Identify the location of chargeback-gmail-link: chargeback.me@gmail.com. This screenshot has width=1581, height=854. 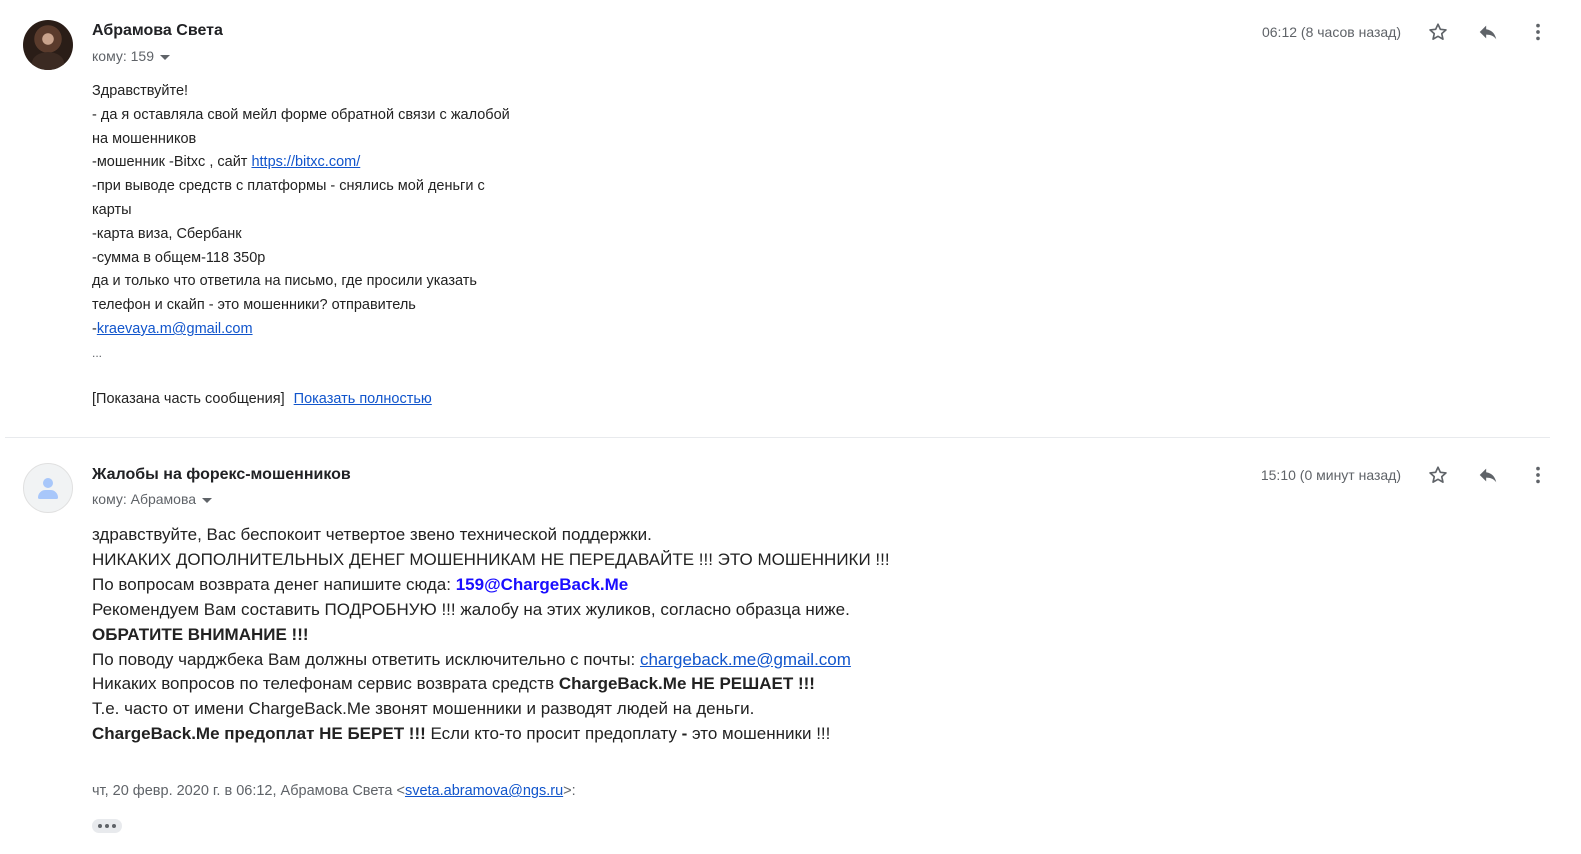
(745, 659).